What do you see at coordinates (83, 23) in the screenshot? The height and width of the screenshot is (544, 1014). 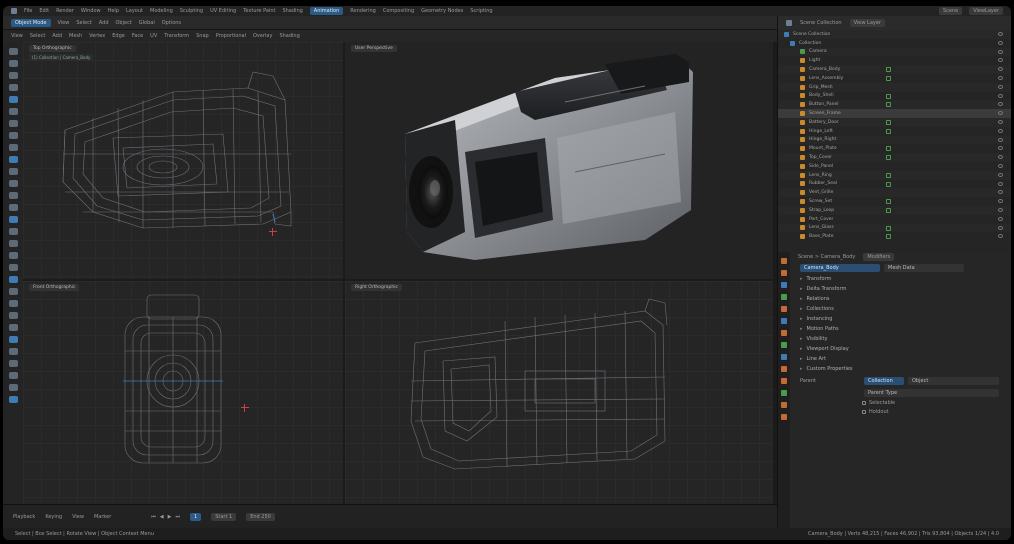 I see `header-menu-item: Select` at bounding box center [83, 23].